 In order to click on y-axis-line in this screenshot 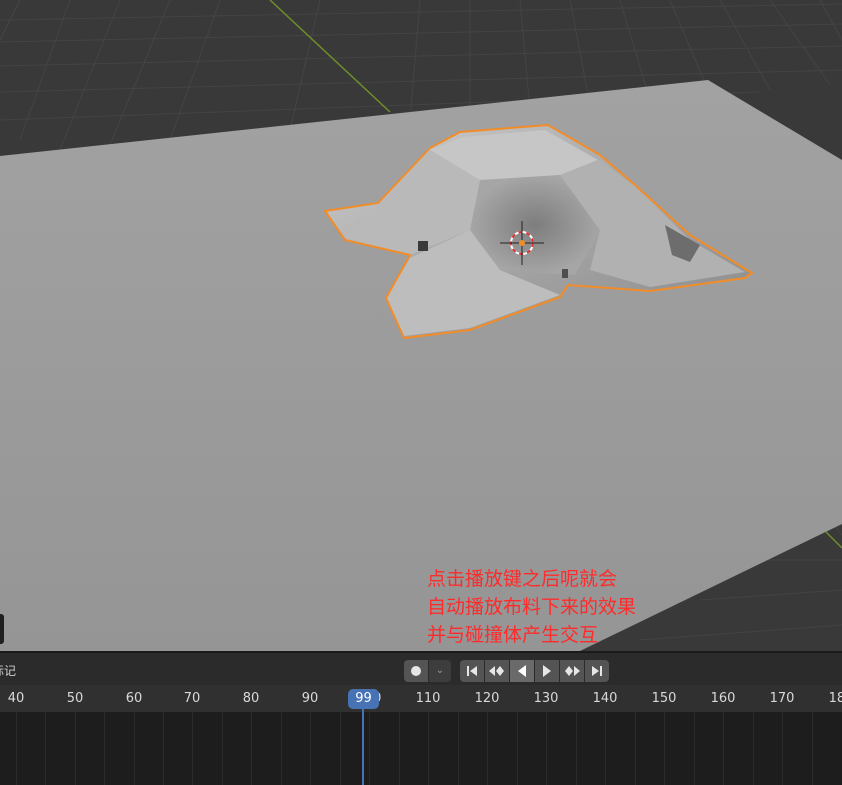, I will do `click(330, 56)`.